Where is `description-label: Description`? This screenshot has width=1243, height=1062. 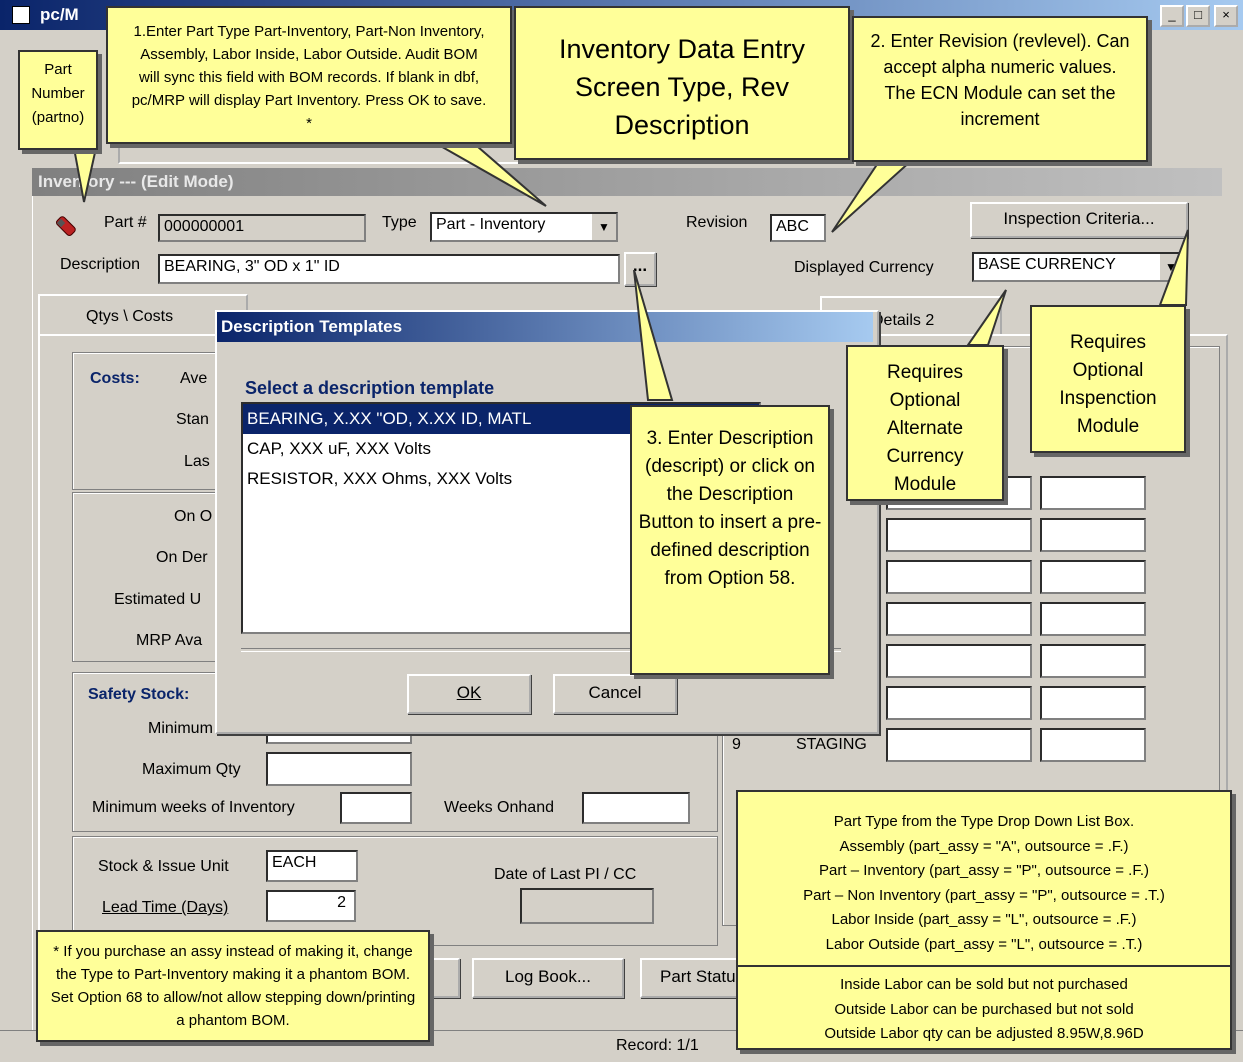 description-label: Description is located at coordinates (100, 264).